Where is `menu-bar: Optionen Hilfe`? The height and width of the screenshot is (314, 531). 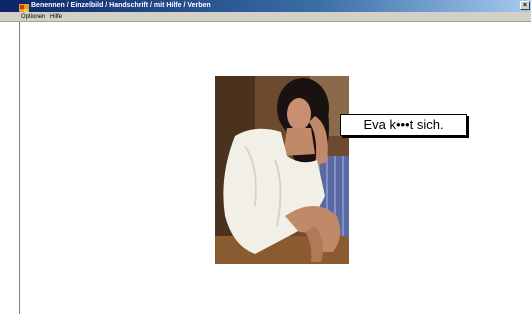
menu-bar: Optionen Hilfe is located at coordinates (265, 17).